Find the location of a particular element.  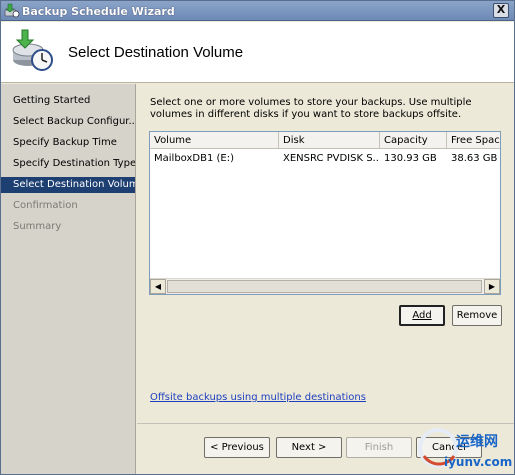

nav-item-confirmation: Confirmation is located at coordinates (45, 205).